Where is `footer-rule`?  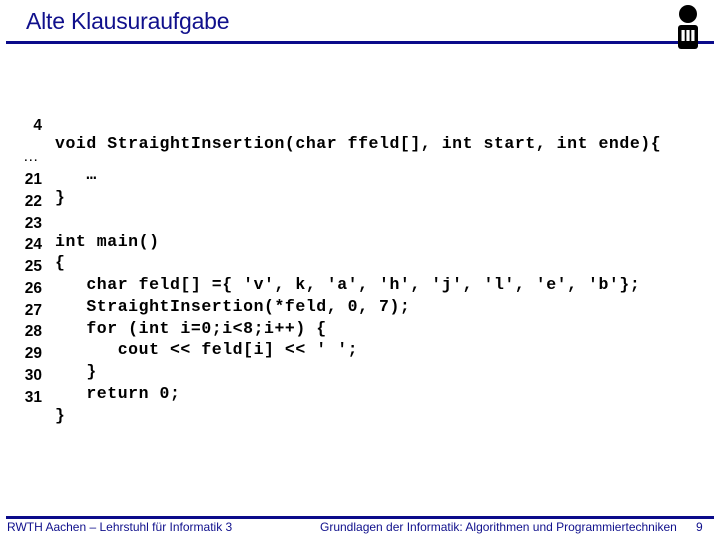
footer-rule is located at coordinates (360, 517).